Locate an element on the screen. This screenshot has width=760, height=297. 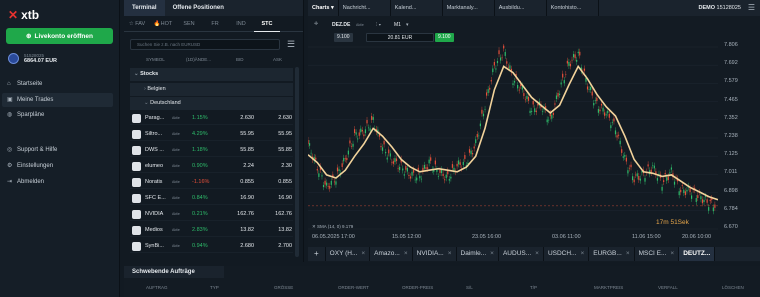
timeframe-select: M1 is located at coordinates (397, 25).